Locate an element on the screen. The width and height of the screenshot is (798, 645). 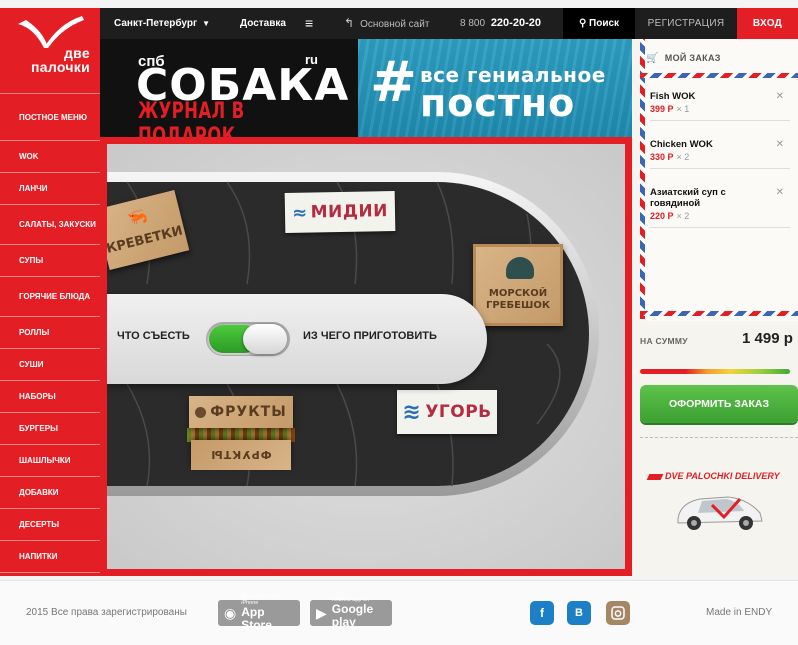
delivery-link: Доставка is located at coordinates (263, 23).